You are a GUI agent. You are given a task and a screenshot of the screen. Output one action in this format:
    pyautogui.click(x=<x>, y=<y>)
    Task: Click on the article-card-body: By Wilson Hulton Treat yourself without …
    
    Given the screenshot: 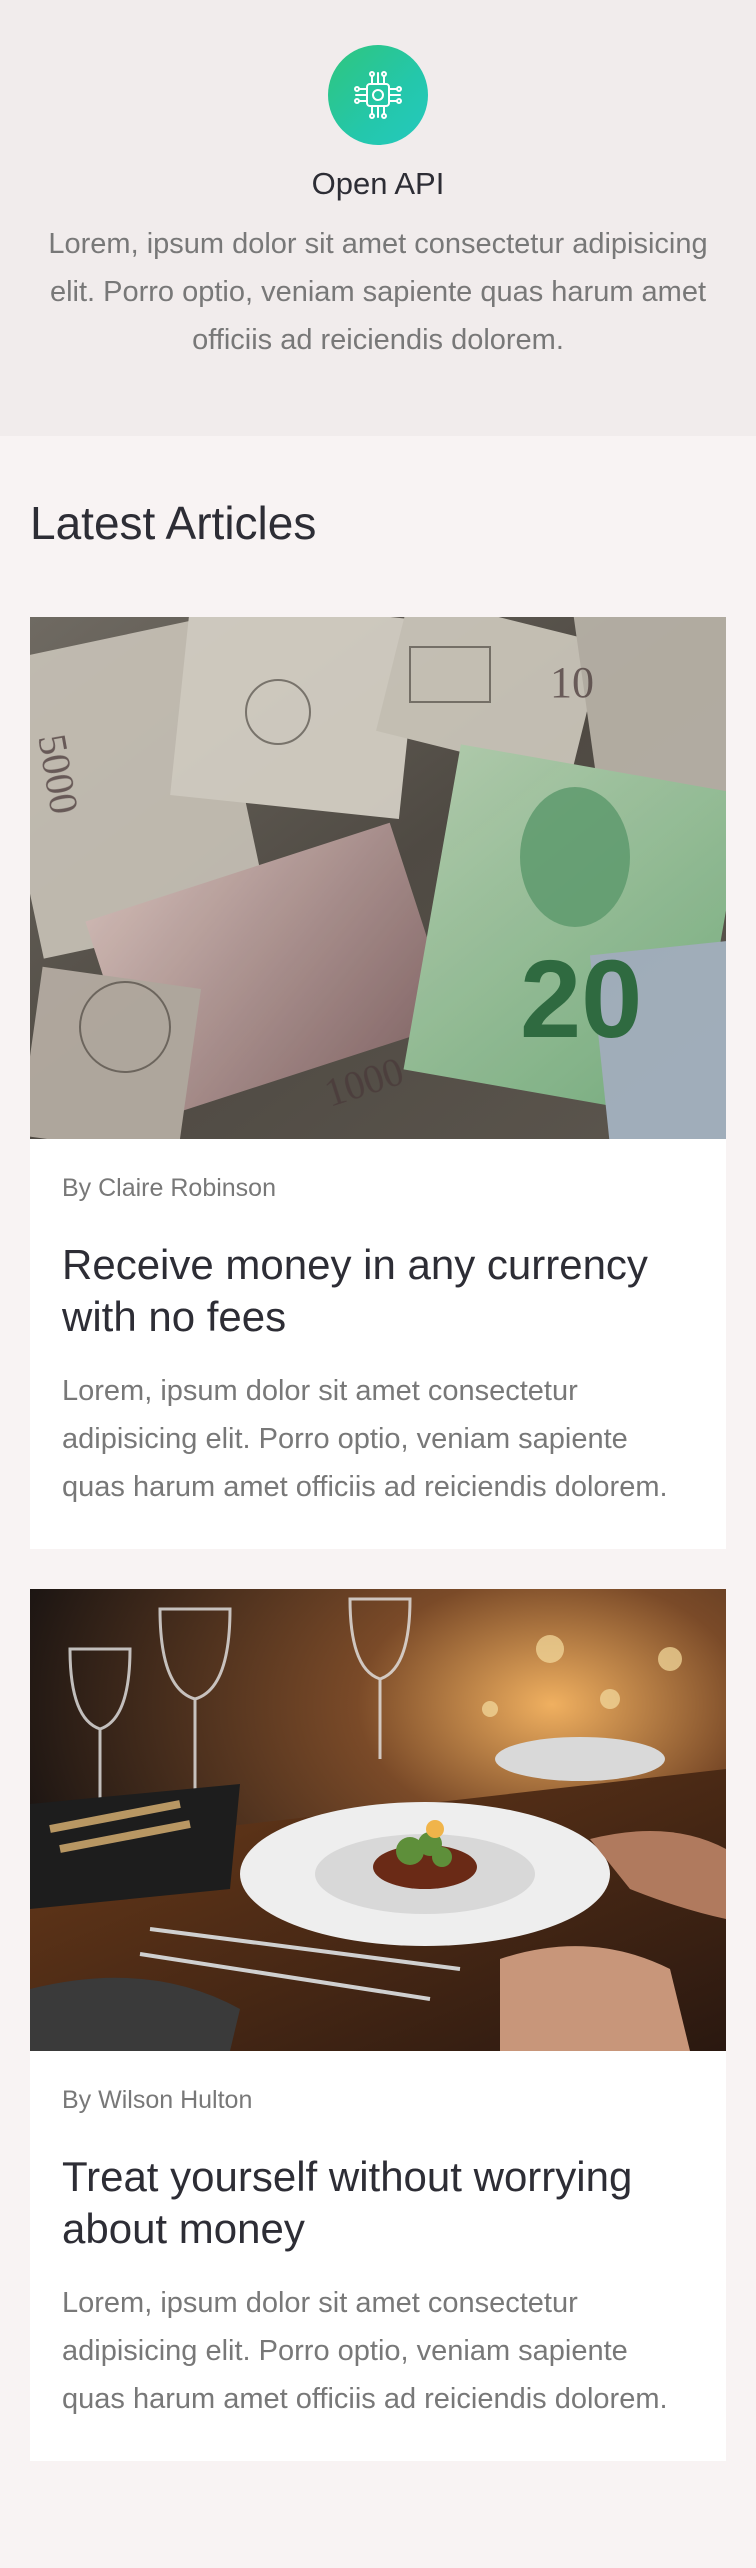 What is the action you would take?
    pyautogui.click(x=378, y=2256)
    